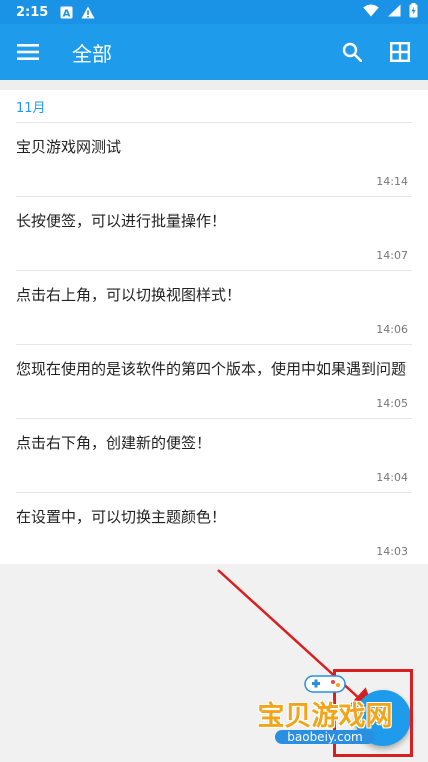 The width and height of the screenshot is (428, 762). Describe the element at coordinates (121, 221) in the screenshot. I see `note-title: 长按便签，可以进行批量操作！` at that location.